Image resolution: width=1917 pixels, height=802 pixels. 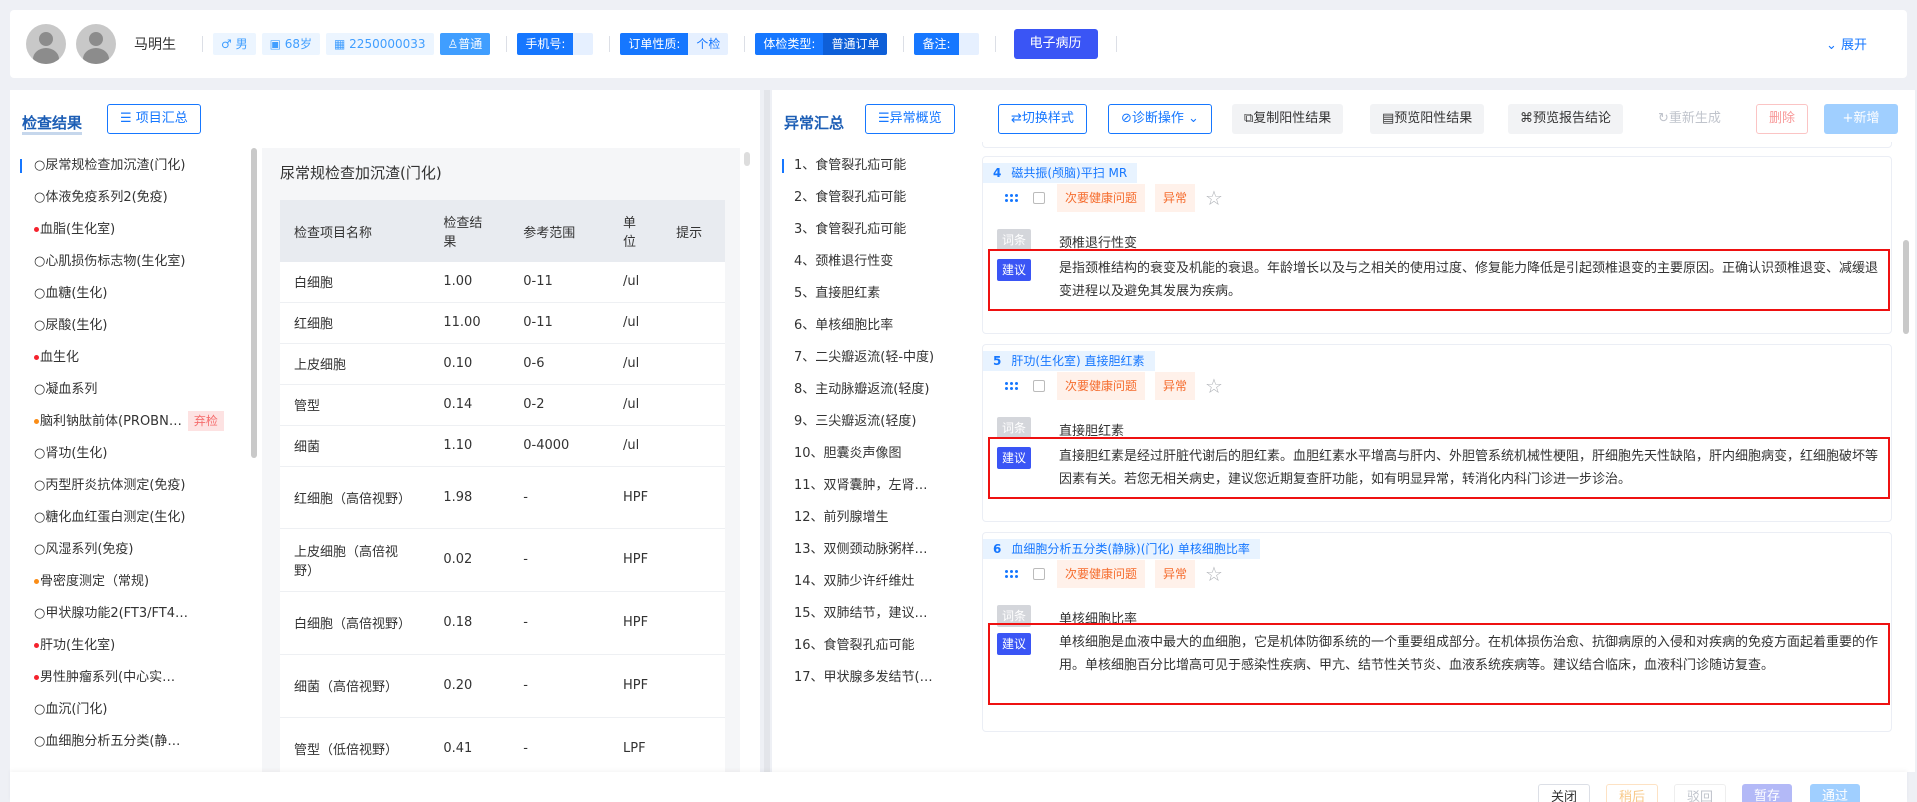 I want to click on project-summary-button: ☰ 项目汇总, so click(x=154, y=119).